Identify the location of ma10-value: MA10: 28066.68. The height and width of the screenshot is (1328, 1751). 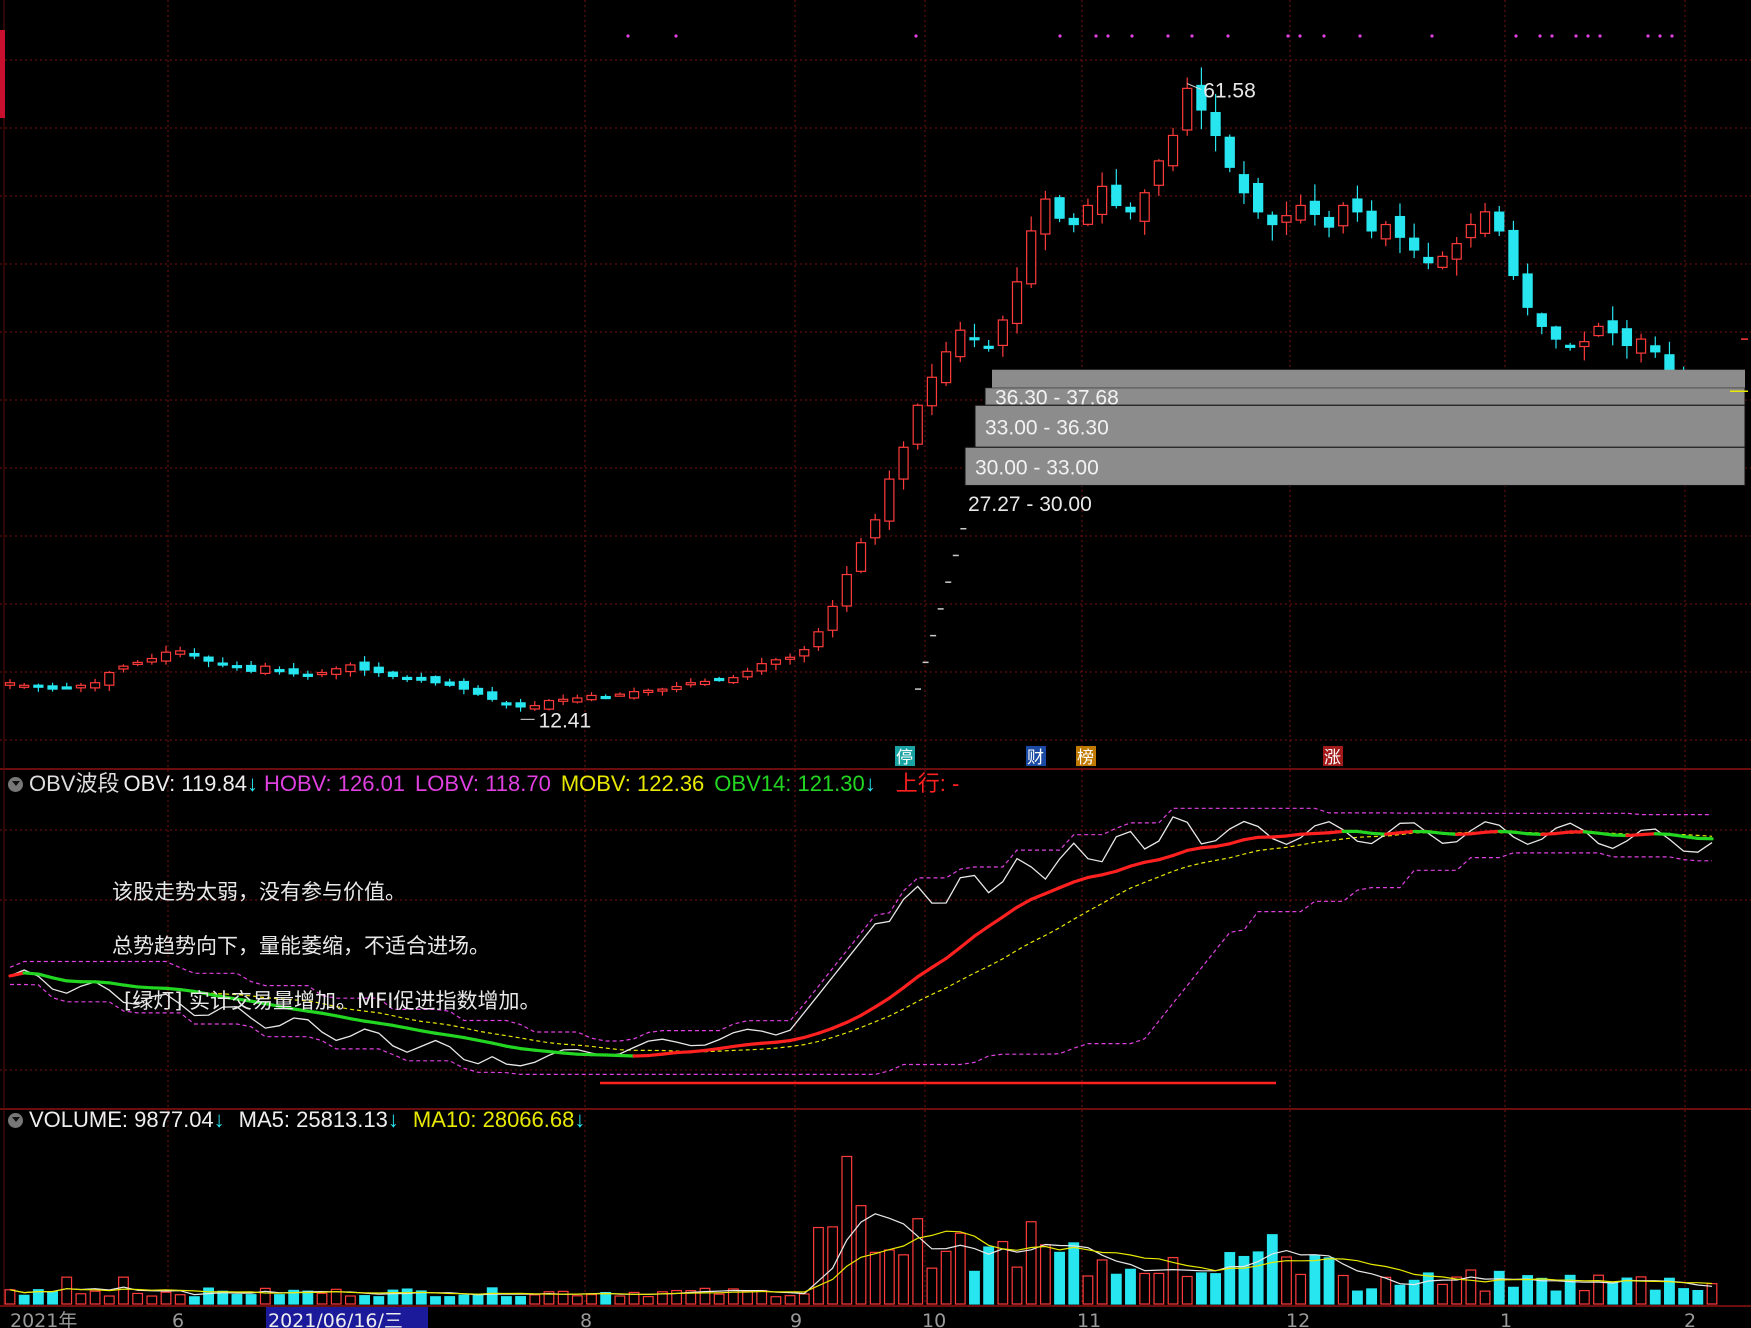
(493, 1119).